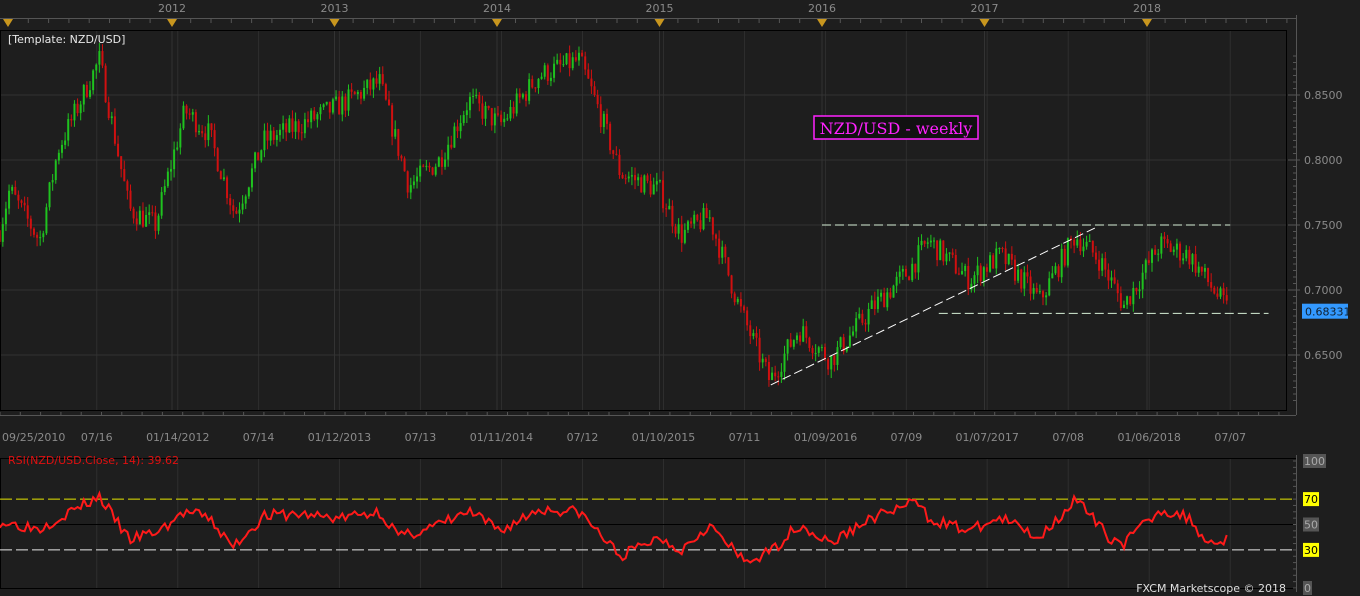  What do you see at coordinates (33, 437) in the screenshot?
I see `time-tick-label: 09/25/2010` at bounding box center [33, 437].